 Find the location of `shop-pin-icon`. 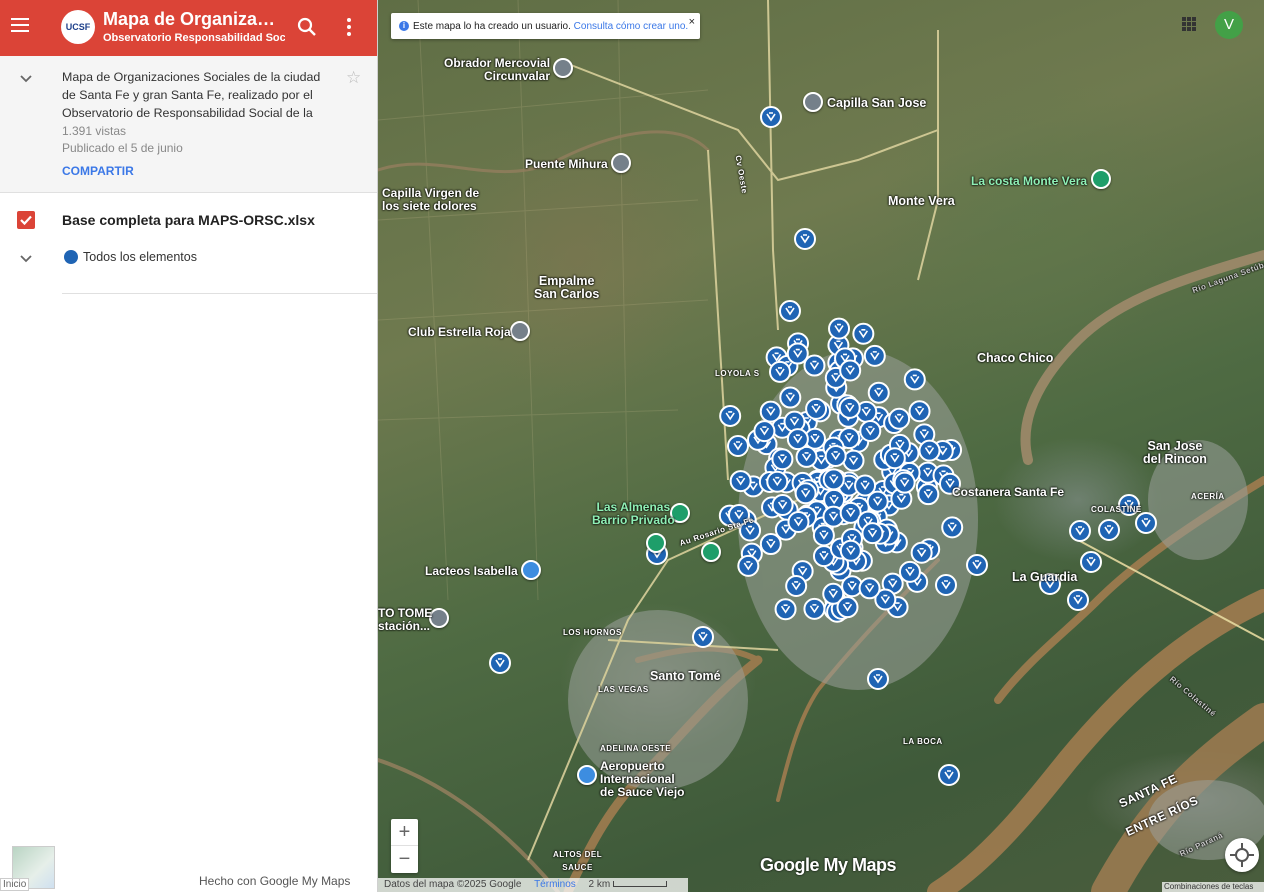

shop-pin-icon is located at coordinates (531, 570).